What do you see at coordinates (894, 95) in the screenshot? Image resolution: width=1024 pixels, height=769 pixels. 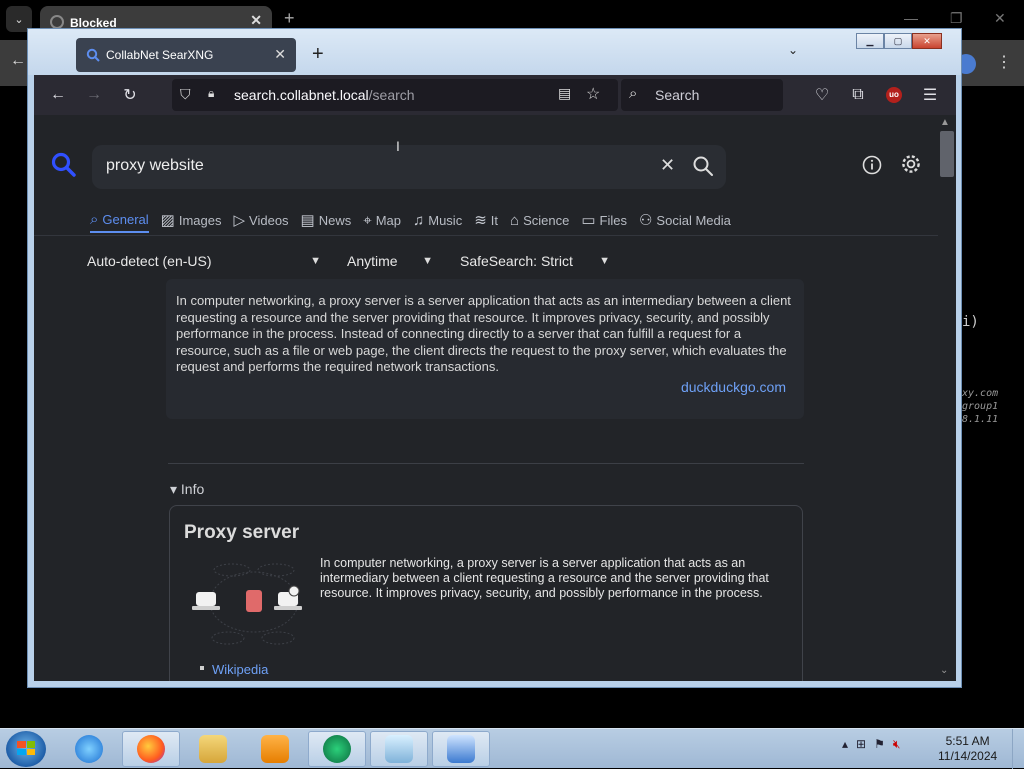 I see `ublock-icon: uo` at bounding box center [894, 95].